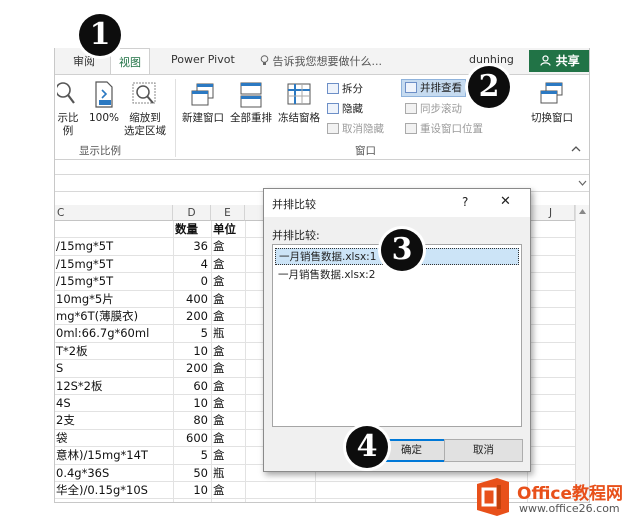 The image size is (640, 525). I want to click on freeze-panes-icon, so click(299, 94).